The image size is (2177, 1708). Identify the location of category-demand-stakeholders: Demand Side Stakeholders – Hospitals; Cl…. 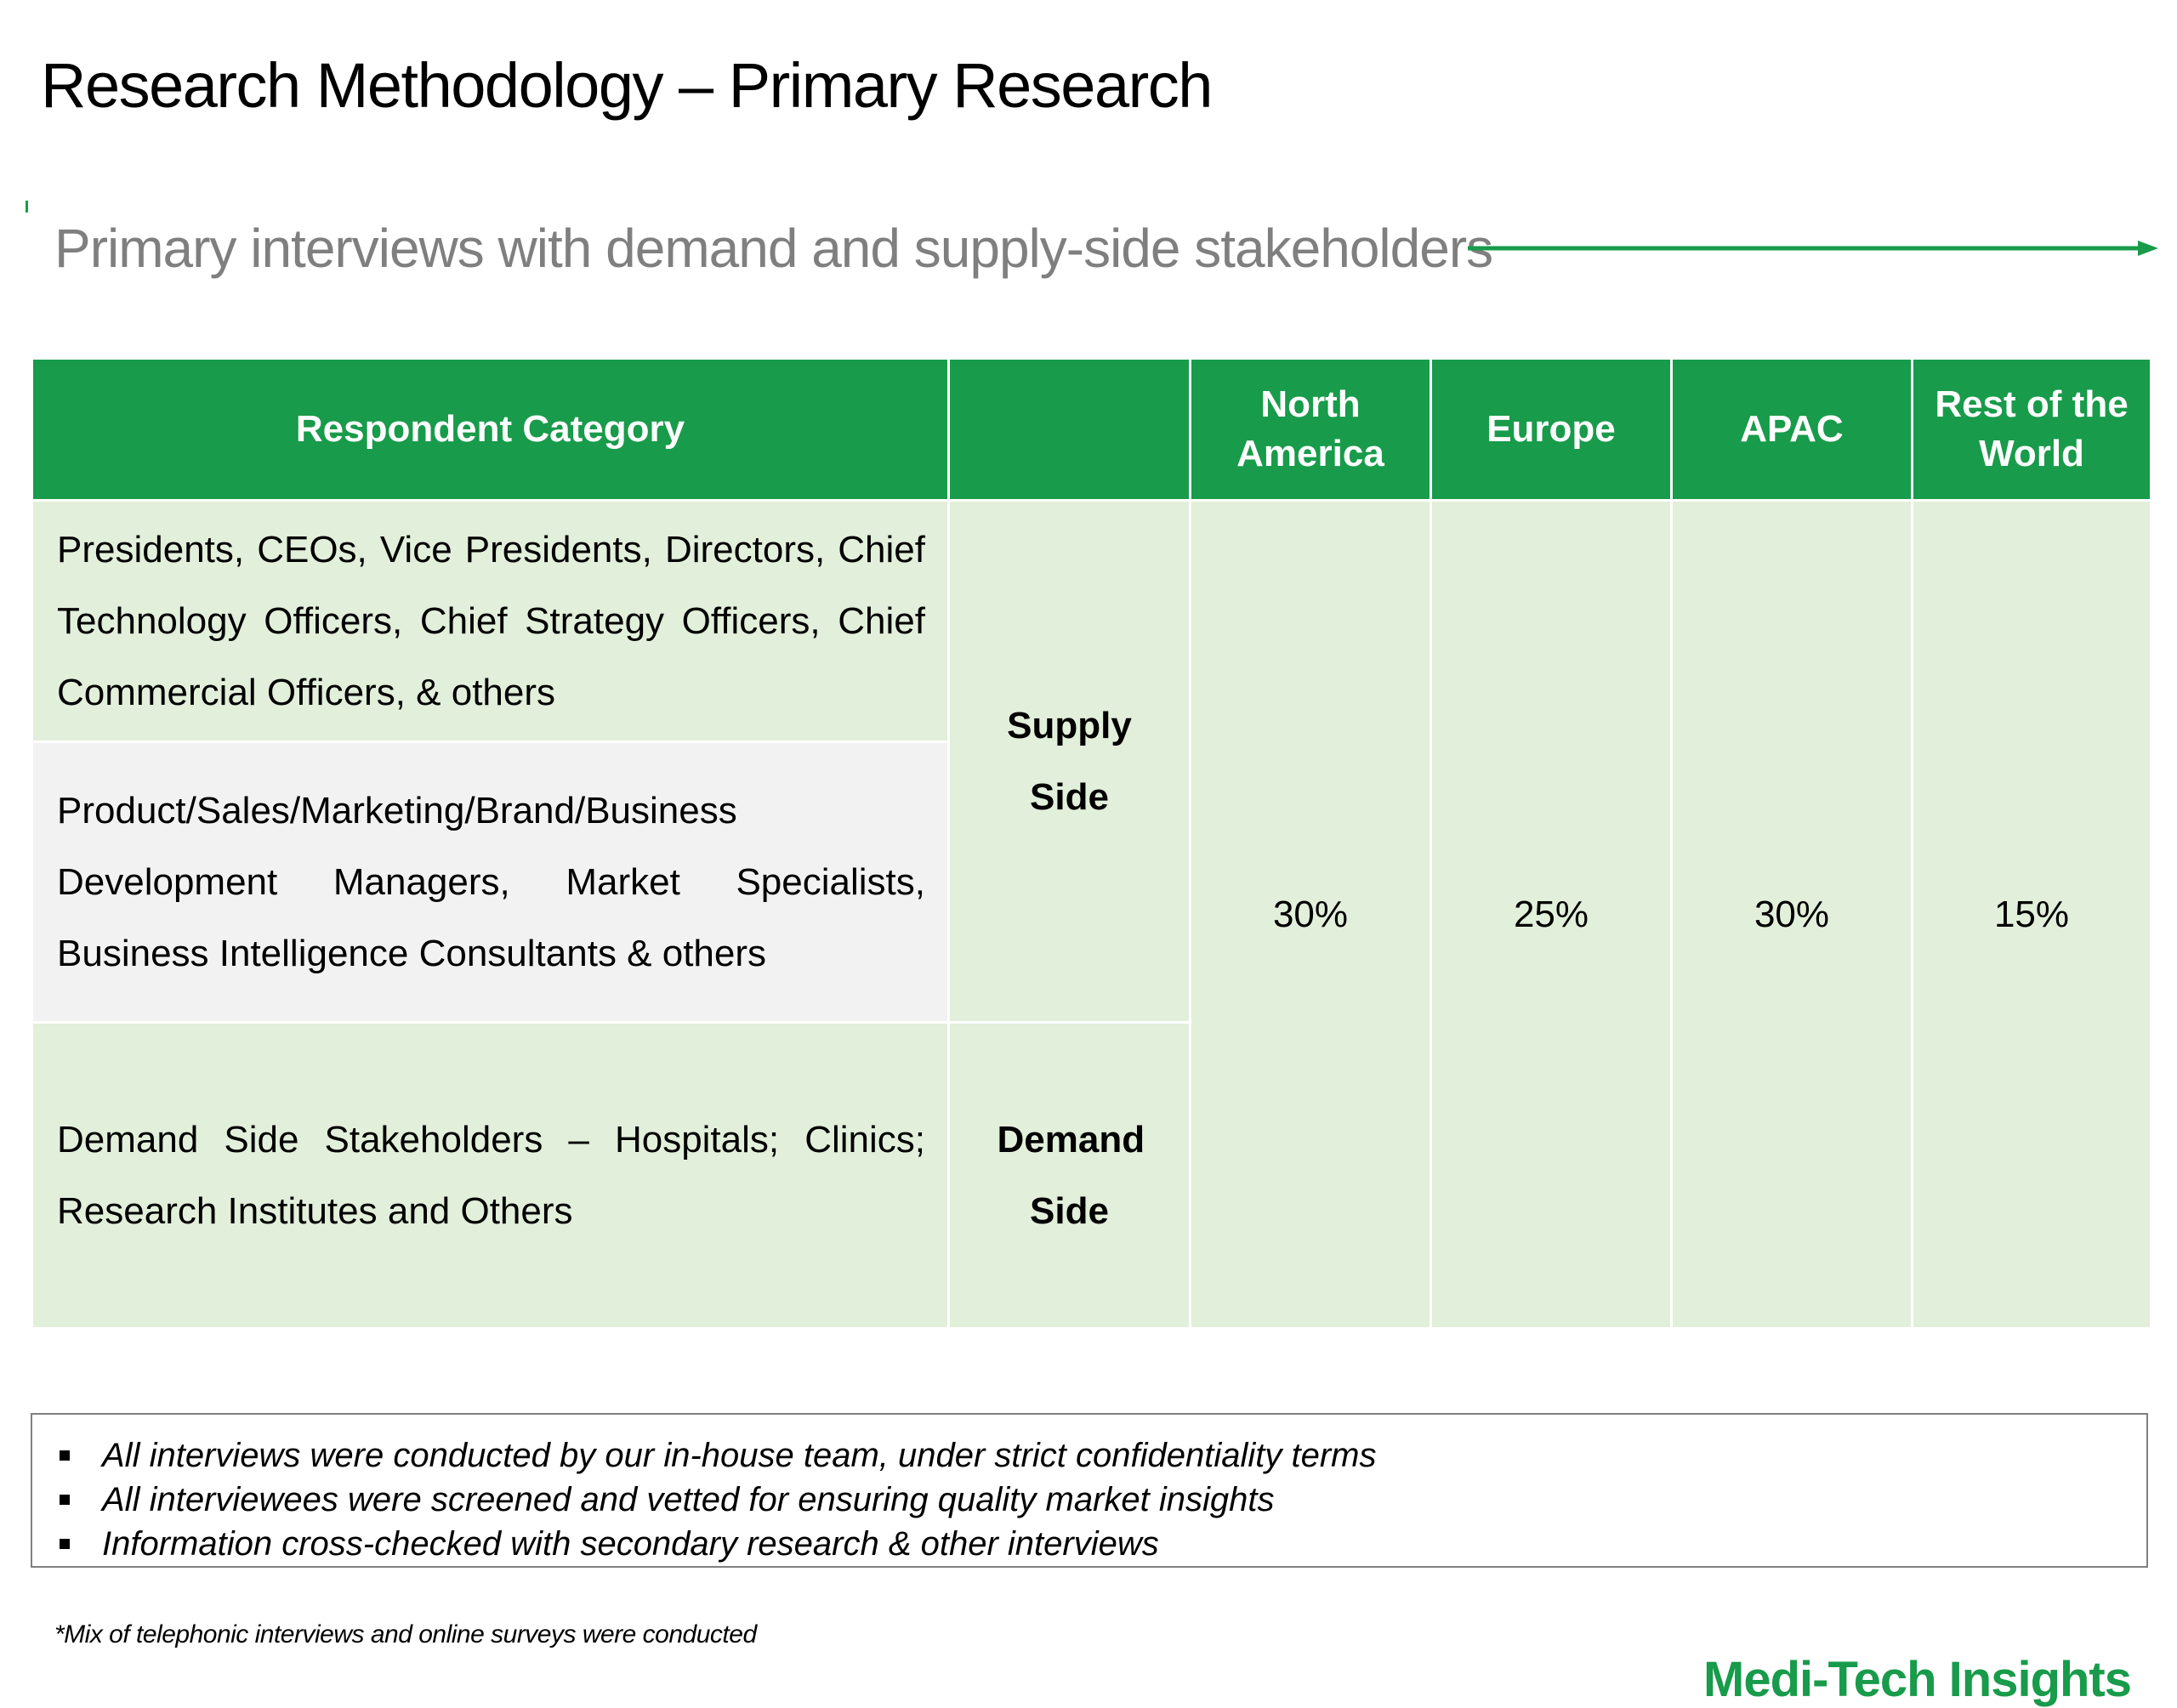
(490, 1175).